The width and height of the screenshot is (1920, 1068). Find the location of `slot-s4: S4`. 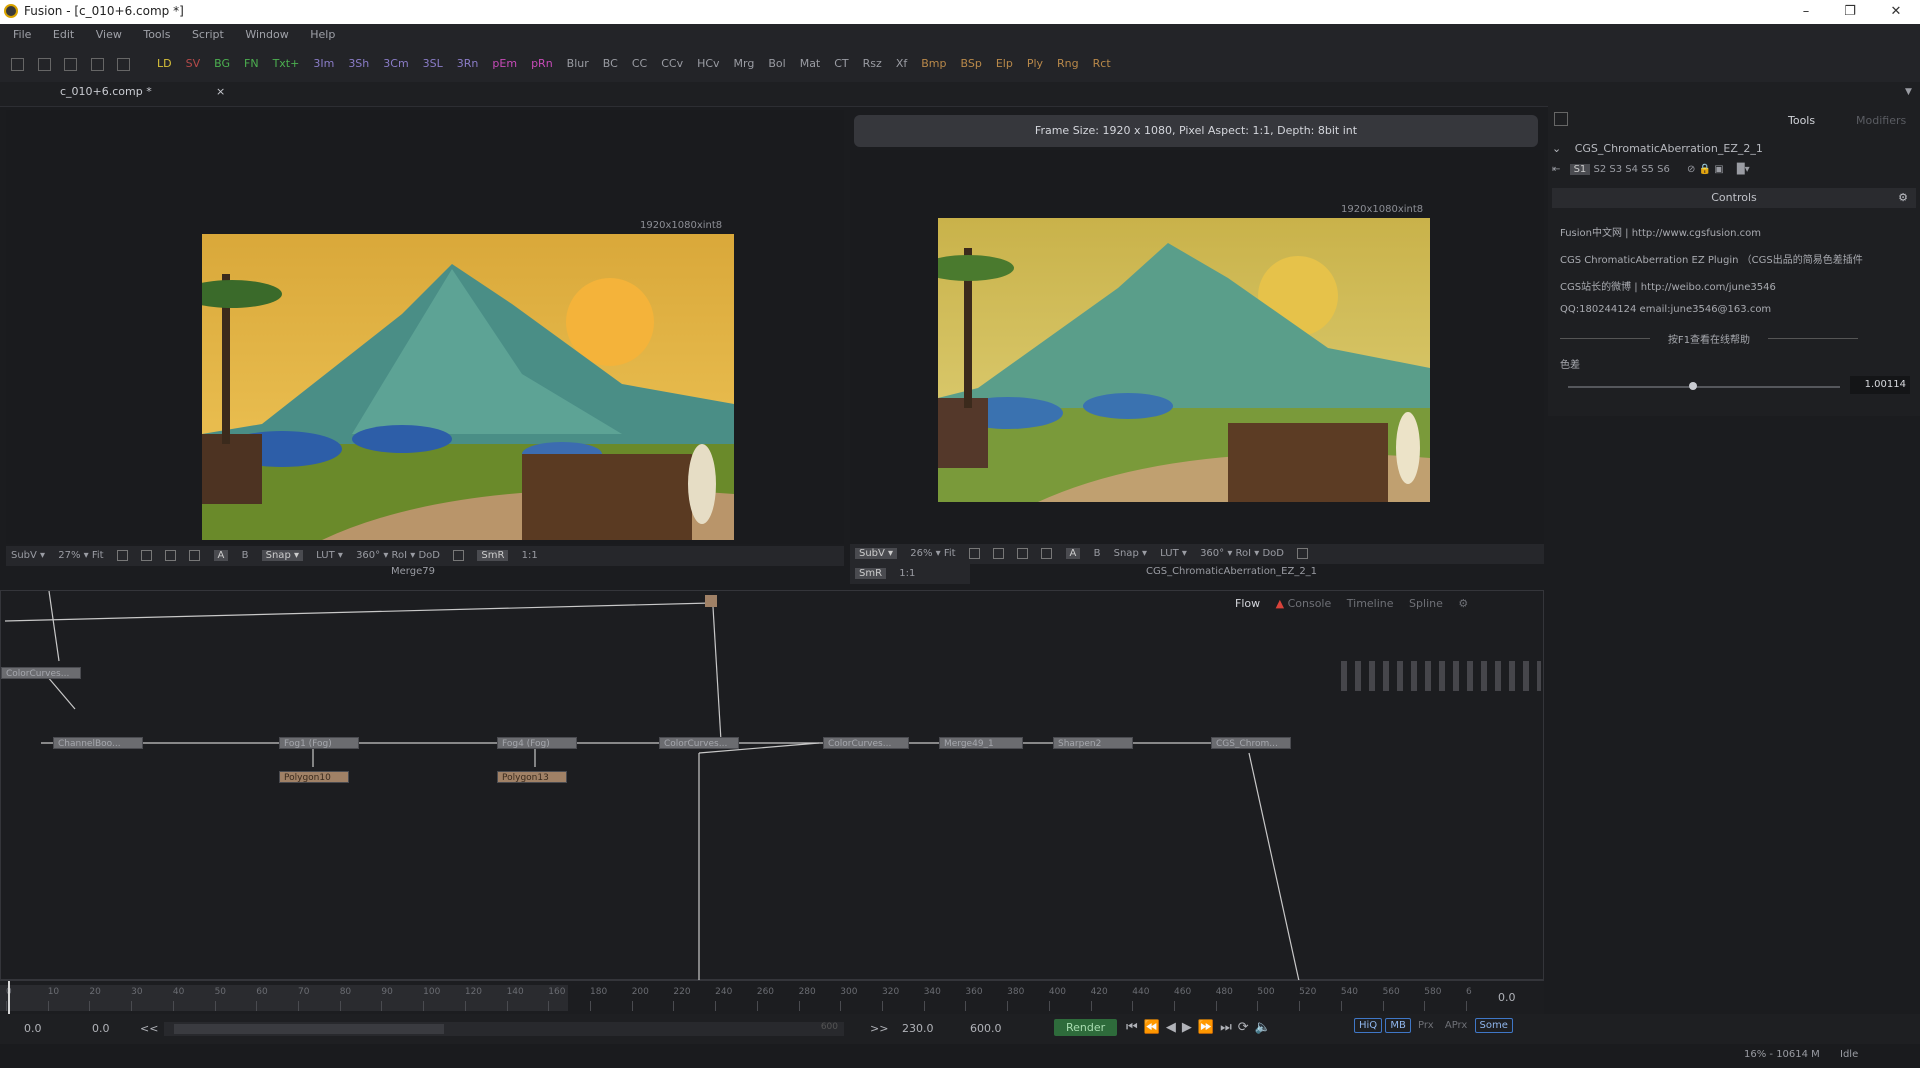

slot-s4: S4 is located at coordinates (1631, 169).